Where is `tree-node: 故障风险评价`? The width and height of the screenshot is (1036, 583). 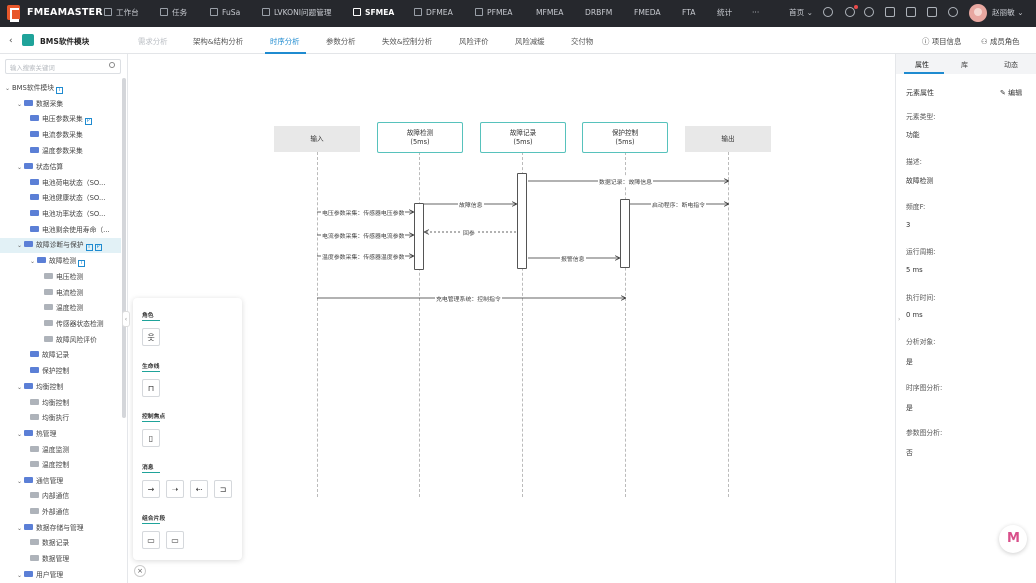
tree-node: 故障风险评价 is located at coordinates (70, 340).